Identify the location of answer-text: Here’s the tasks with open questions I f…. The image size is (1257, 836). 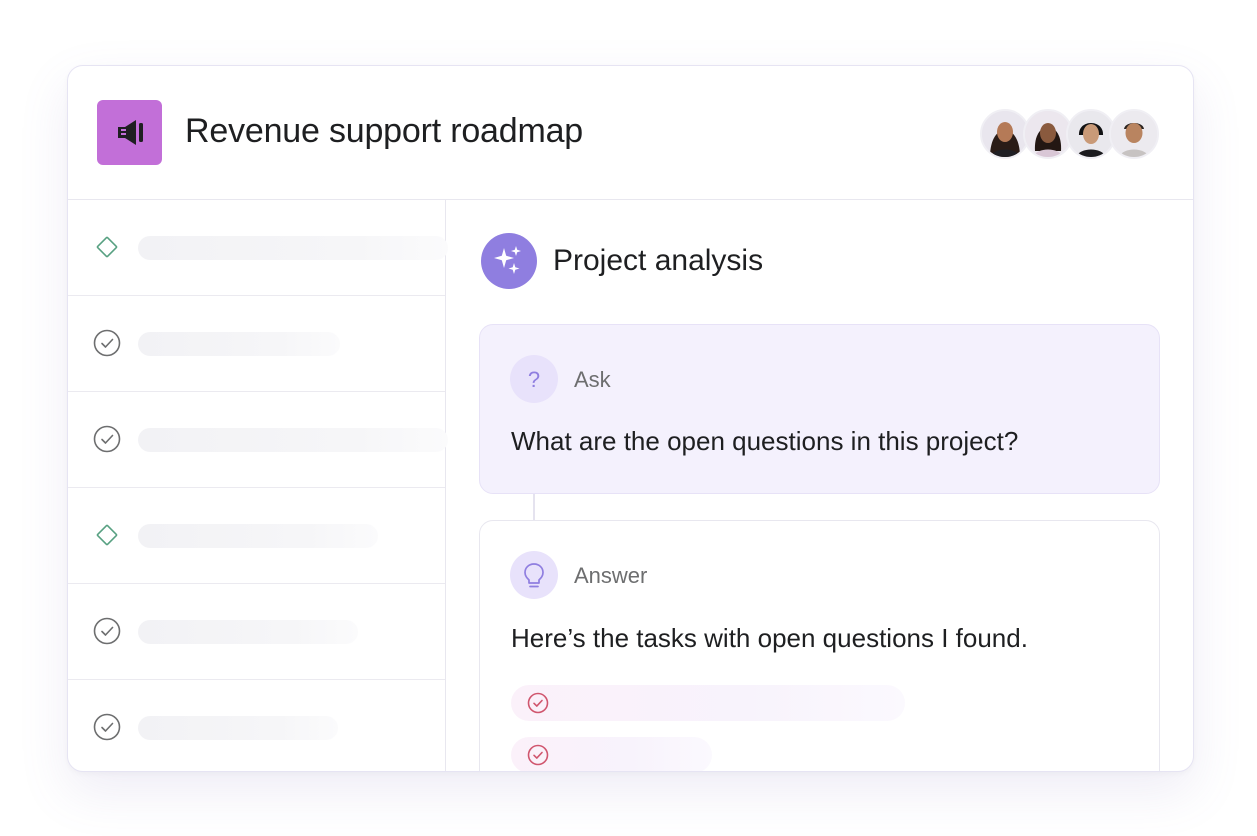
(769, 638).